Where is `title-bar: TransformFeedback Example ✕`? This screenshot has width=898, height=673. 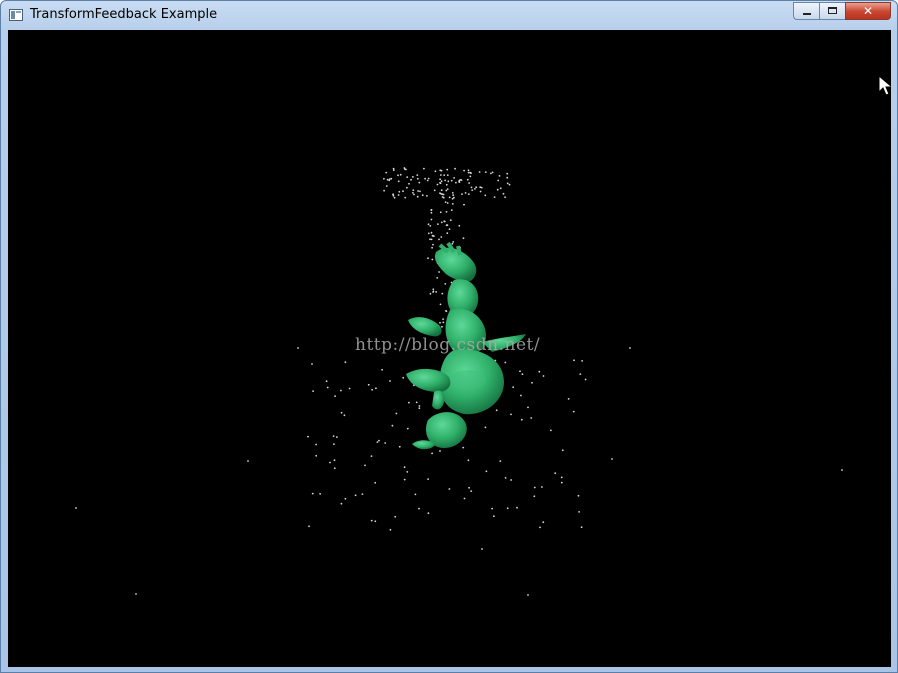 title-bar: TransformFeedback Example ✕ is located at coordinates (449, 15).